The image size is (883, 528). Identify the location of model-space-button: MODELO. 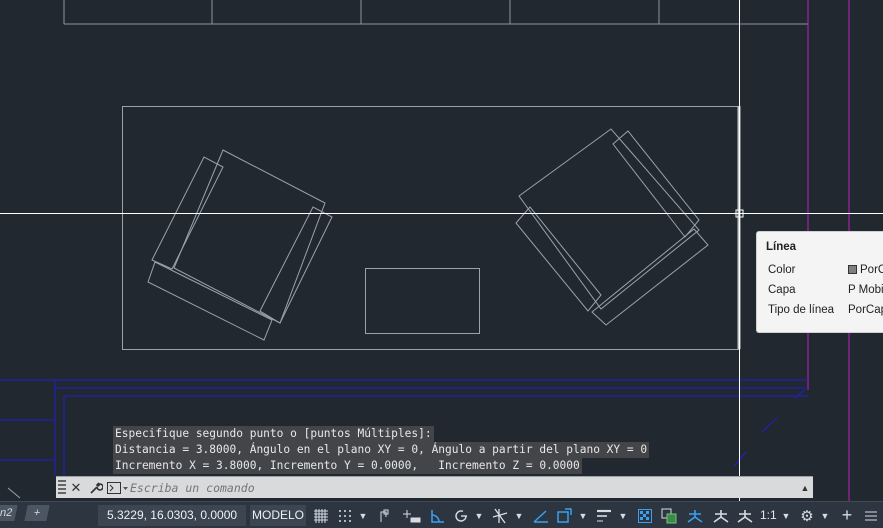
(278, 515).